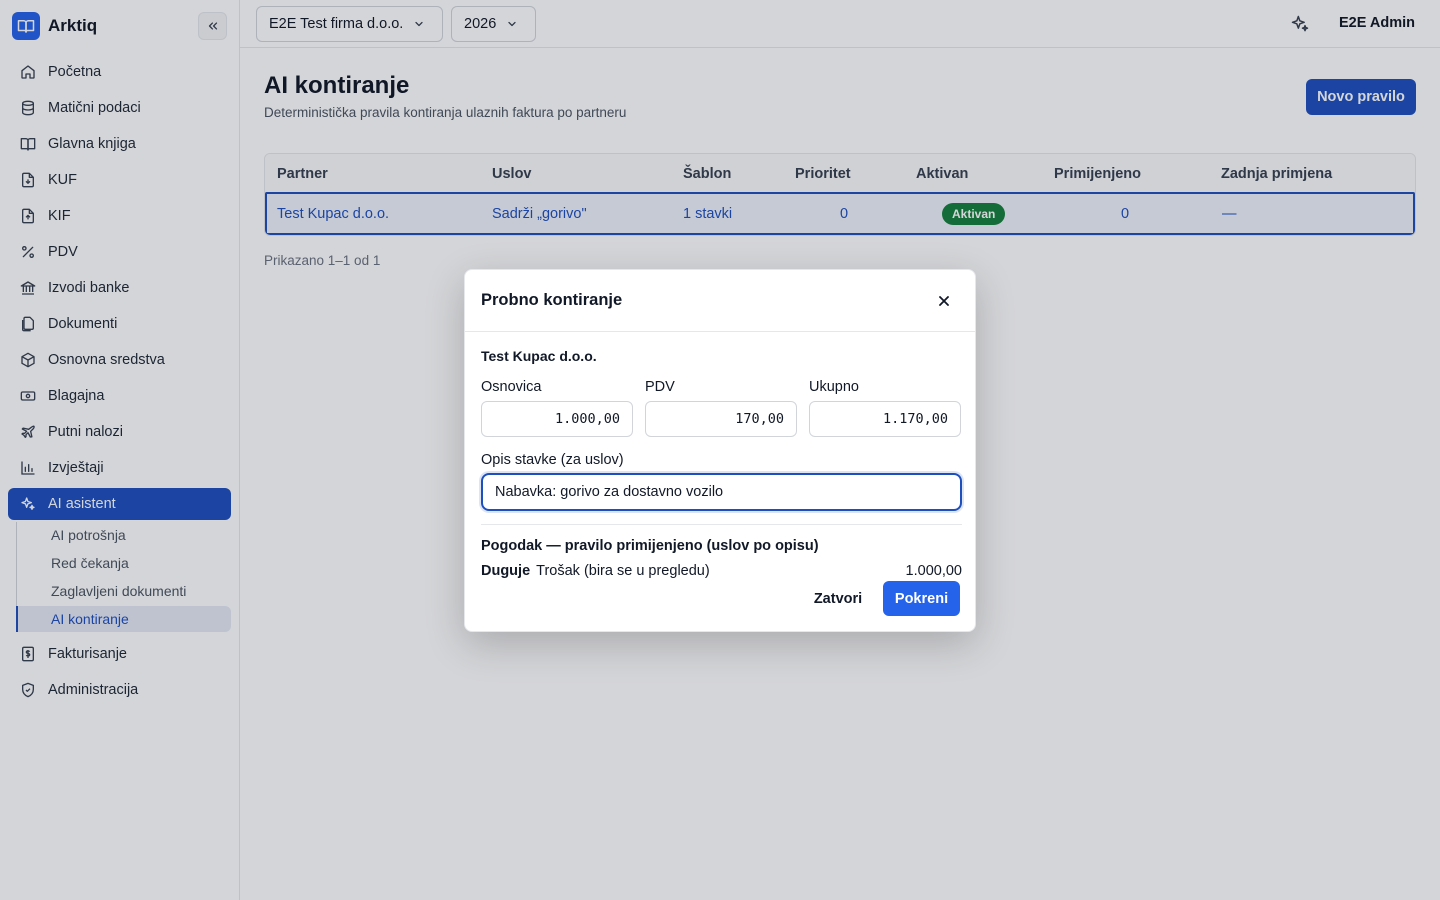  Describe the element at coordinates (660, 387) in the screenshot. I see `vat-amount-label: PDV` at that location.